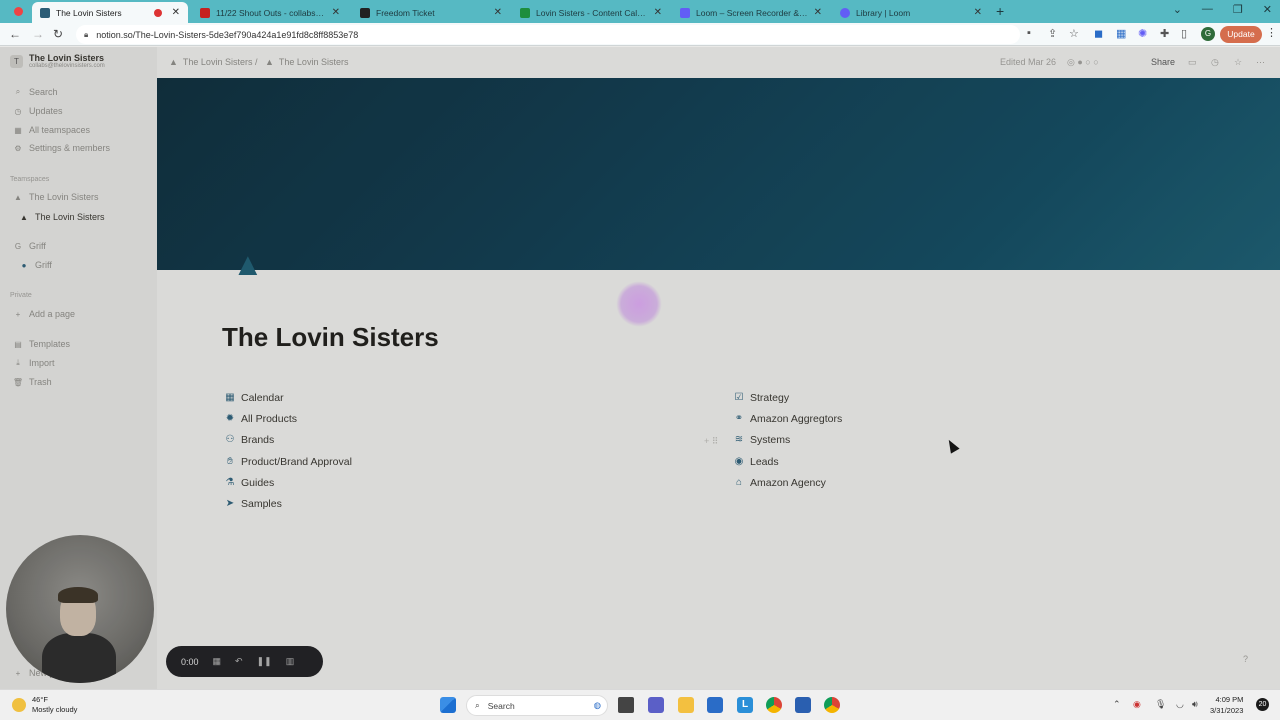 This screenshot has width=1280, height=720. What do you see at coordinates (290, 661) in the screenshot?
I see `trash-icon: ▥` at bounding box center [290, 661].